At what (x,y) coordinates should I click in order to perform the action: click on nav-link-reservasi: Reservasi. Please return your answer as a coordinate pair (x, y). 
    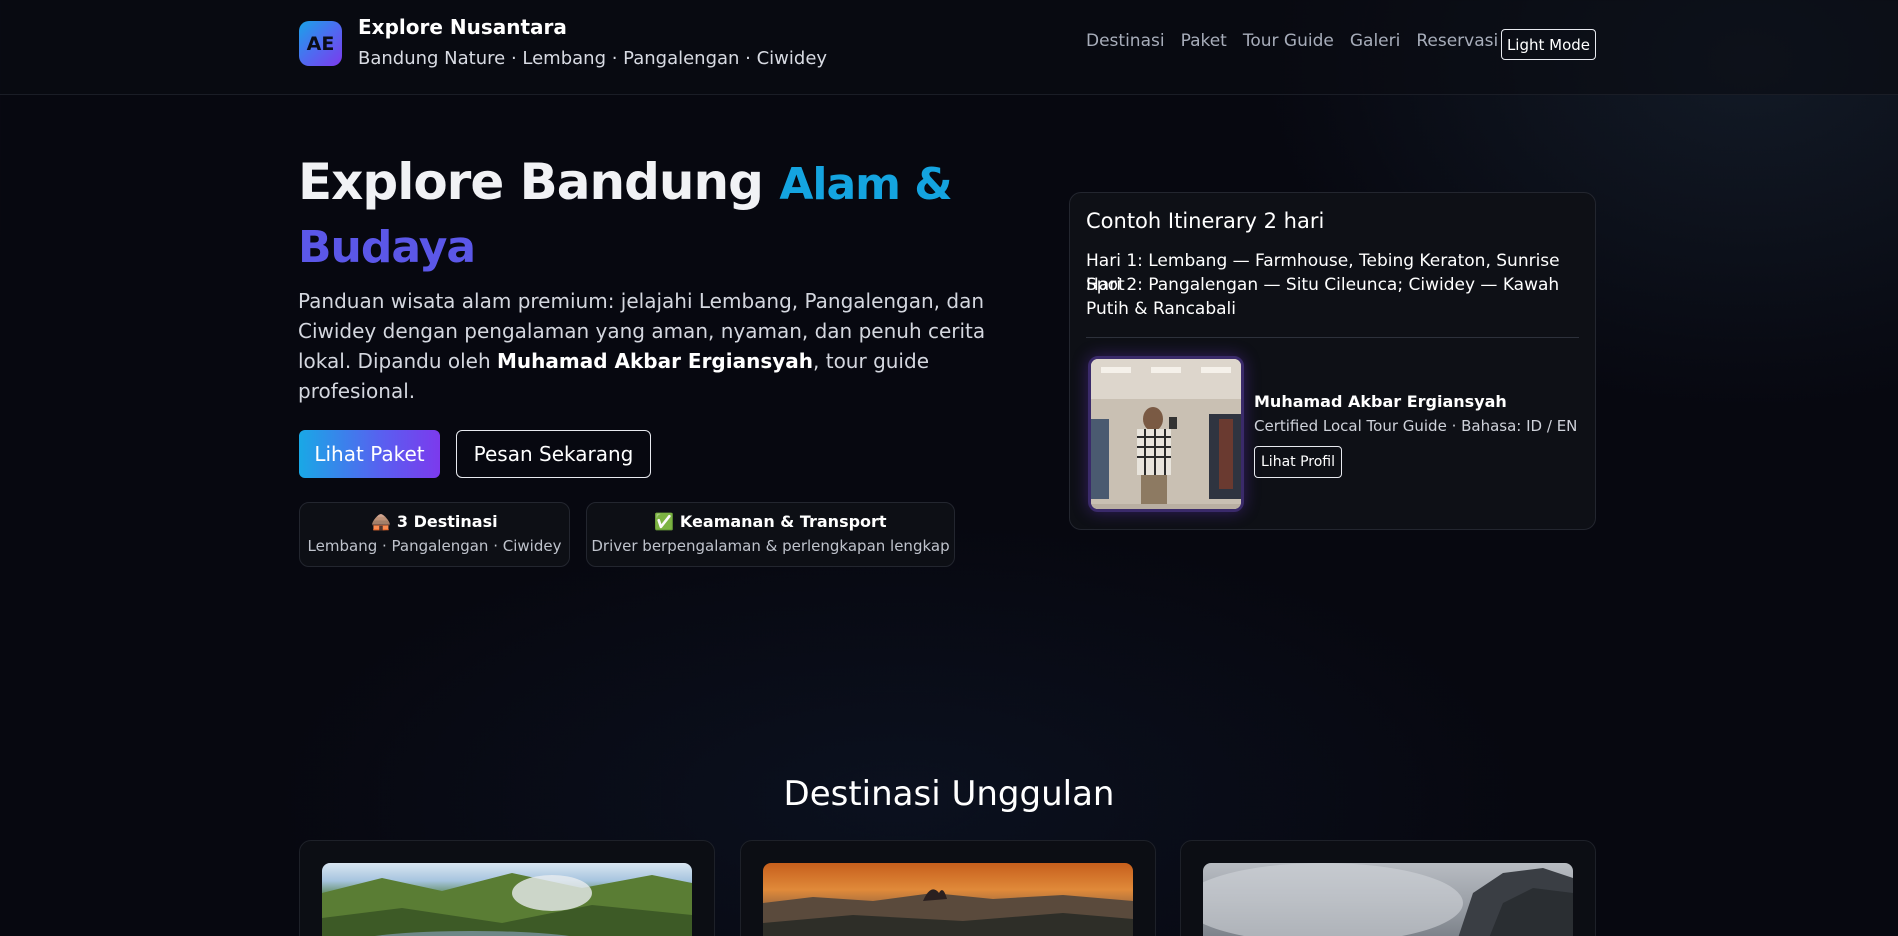
    Looking at the image, I should click on (1457, 41).